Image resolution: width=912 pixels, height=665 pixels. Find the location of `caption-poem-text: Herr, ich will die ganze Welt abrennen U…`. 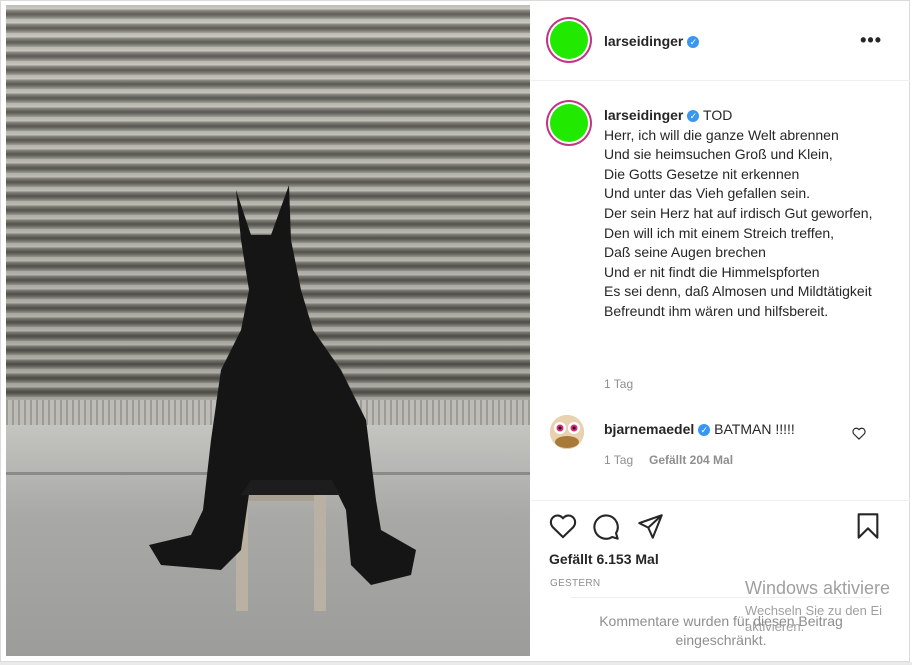

caption-poem-text: Herr, ich will die ganze Welt abrennen U… is located at coordinates (738, 222).